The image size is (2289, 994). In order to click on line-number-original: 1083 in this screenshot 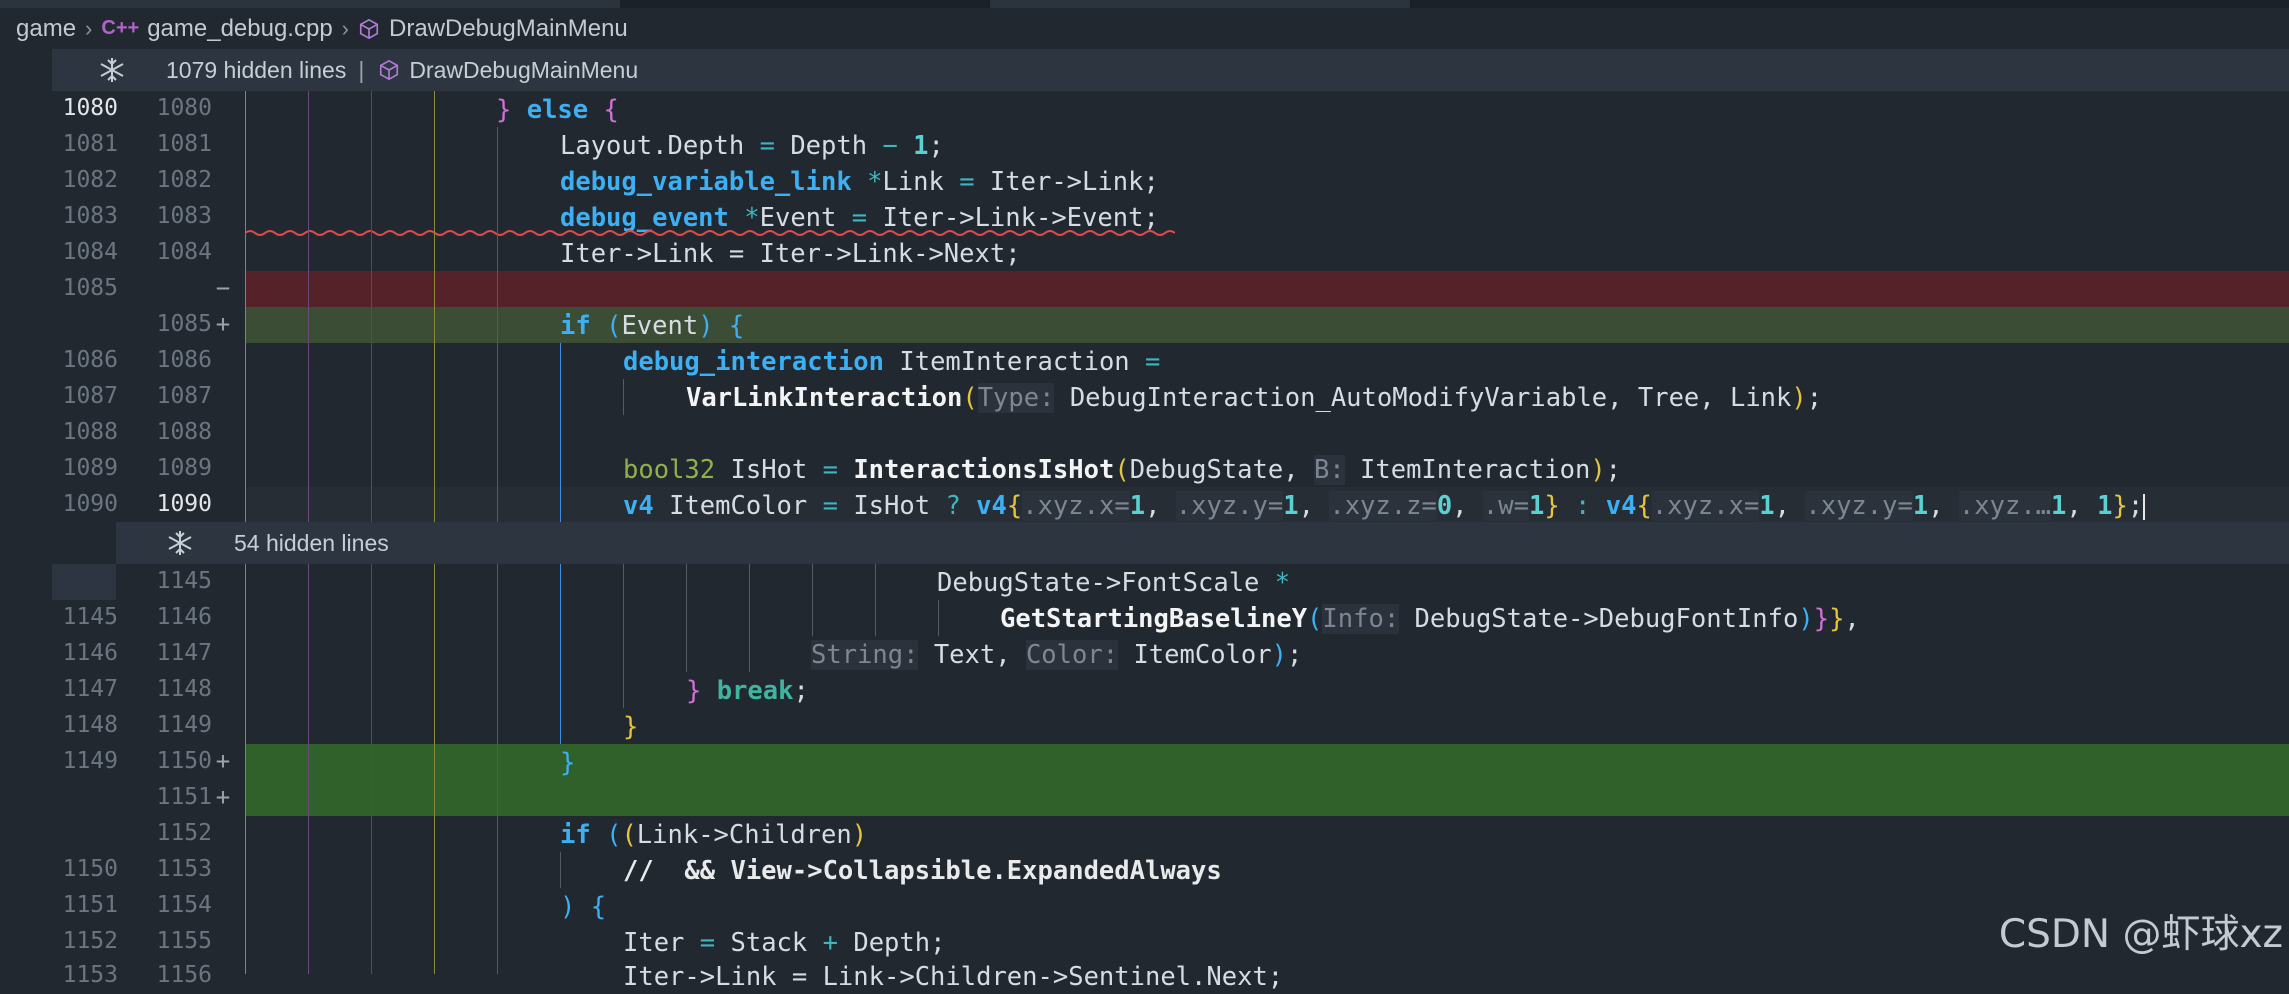, I will do `click(90, 216)`.